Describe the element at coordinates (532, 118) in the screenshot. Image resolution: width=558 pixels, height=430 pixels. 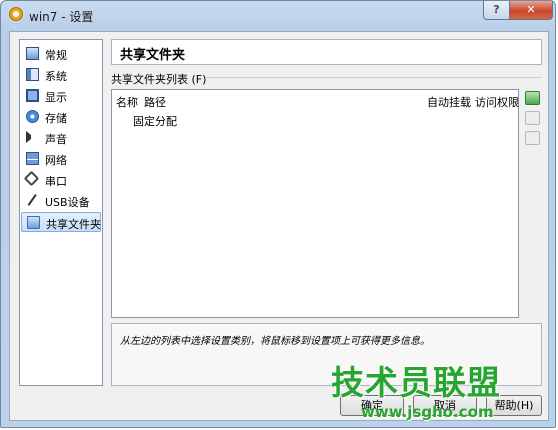
I see `edit-folder-icon` at that location.